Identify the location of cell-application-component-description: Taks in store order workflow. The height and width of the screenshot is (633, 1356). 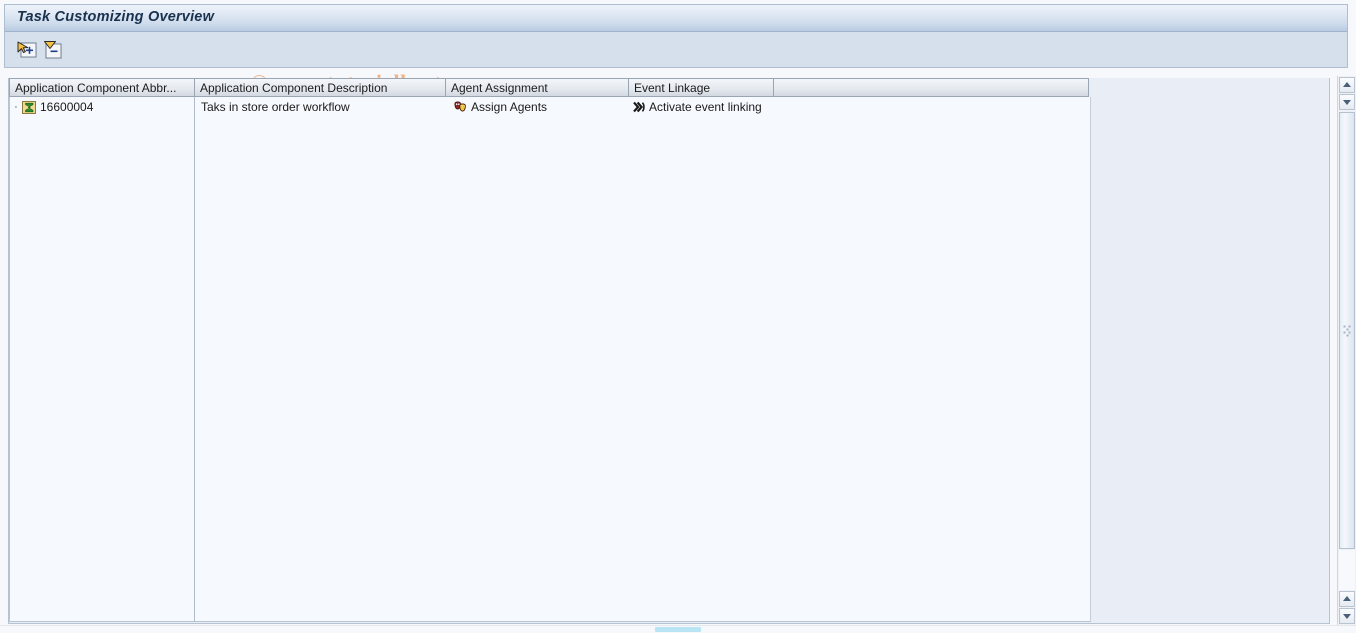
(321, 107).